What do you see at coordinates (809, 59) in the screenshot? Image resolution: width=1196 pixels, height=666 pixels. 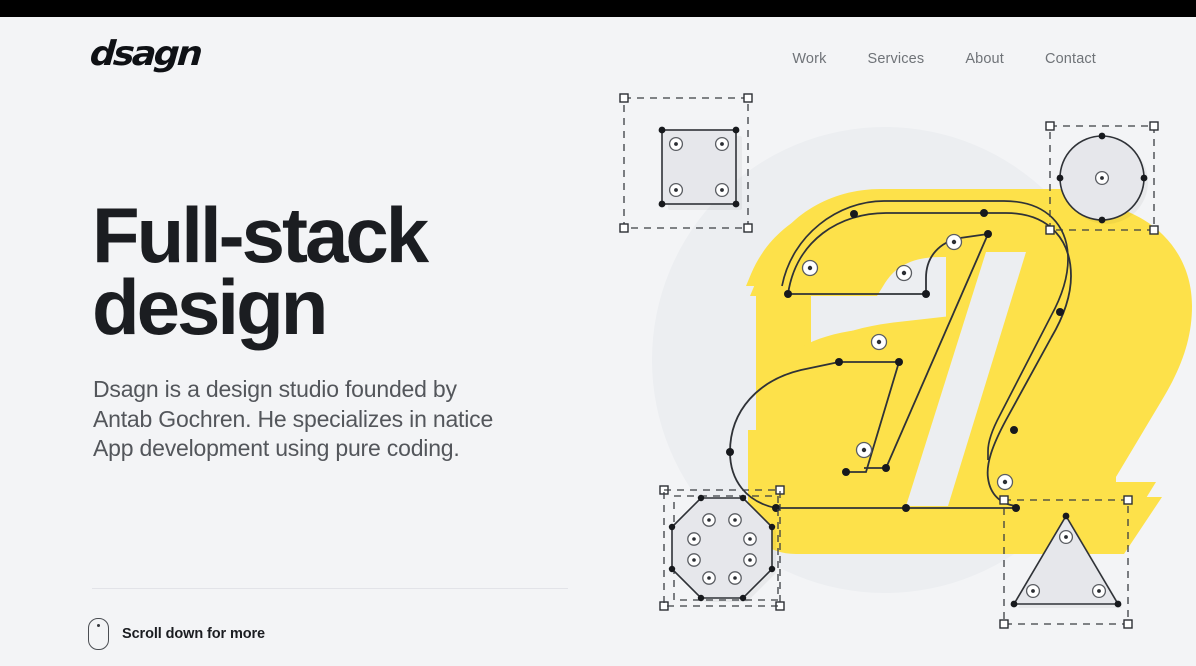 I see `nav-item-work: Work` at bounding box center [809, 59].